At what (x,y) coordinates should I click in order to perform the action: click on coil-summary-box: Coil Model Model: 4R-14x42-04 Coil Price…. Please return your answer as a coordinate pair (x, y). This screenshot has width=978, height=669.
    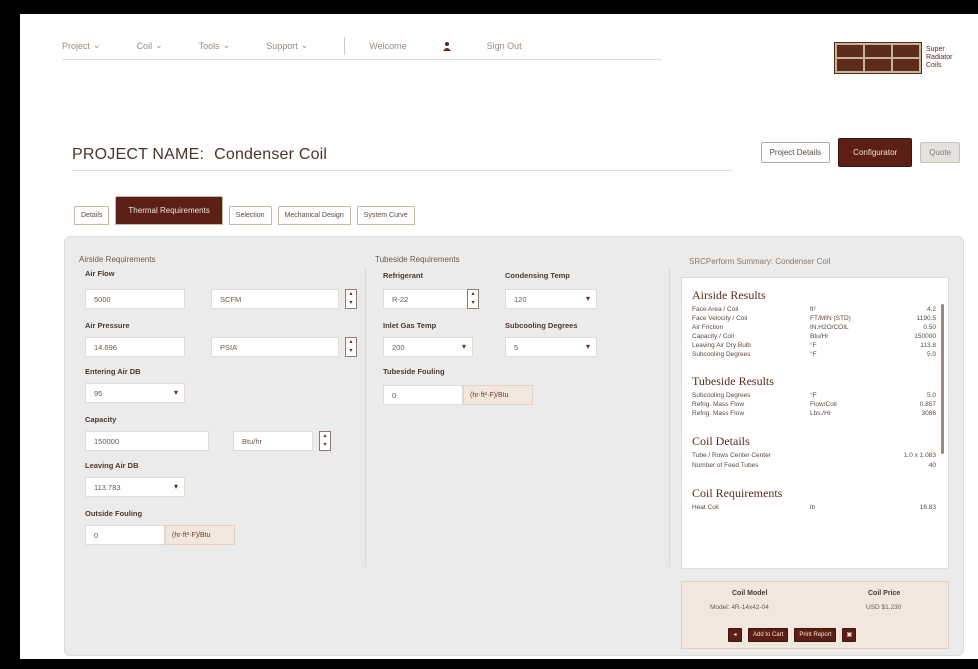
    Looking at the image, I should click on (815, 615).